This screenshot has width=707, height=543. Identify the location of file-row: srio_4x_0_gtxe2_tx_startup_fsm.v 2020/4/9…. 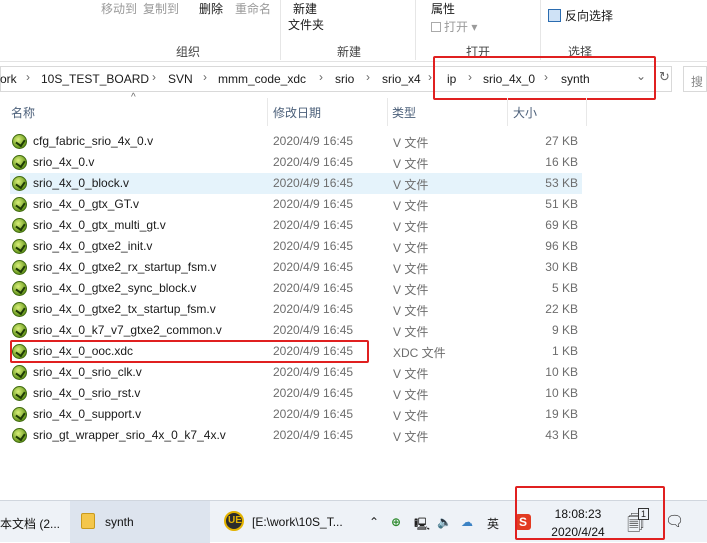
(296, 309).